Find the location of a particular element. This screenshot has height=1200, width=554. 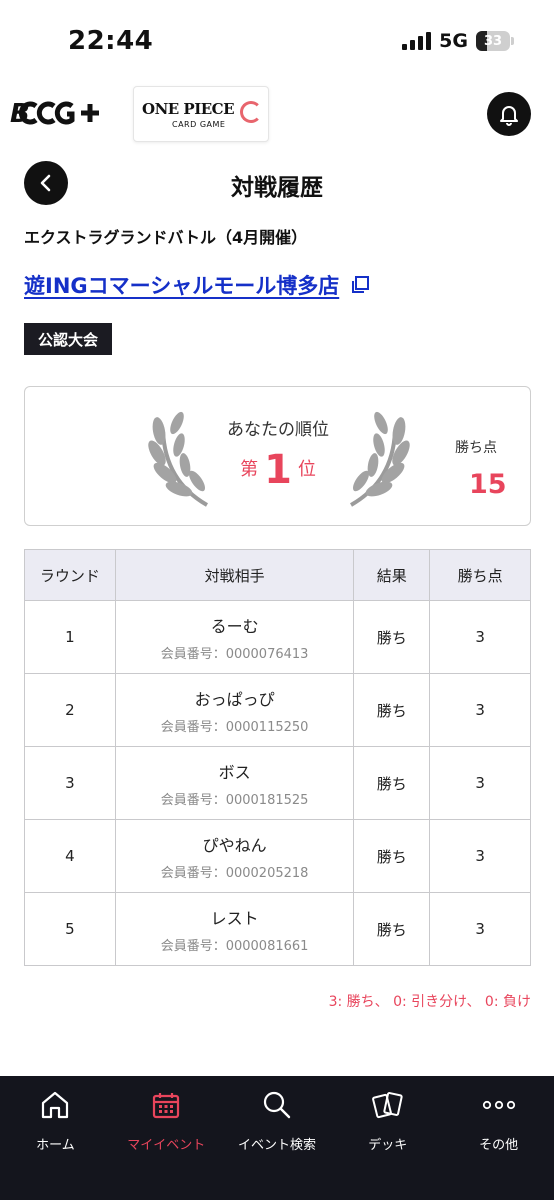

one-piece-card-game-logo: ONE PIECE CARD GAME is located at coordinates (201, 114).